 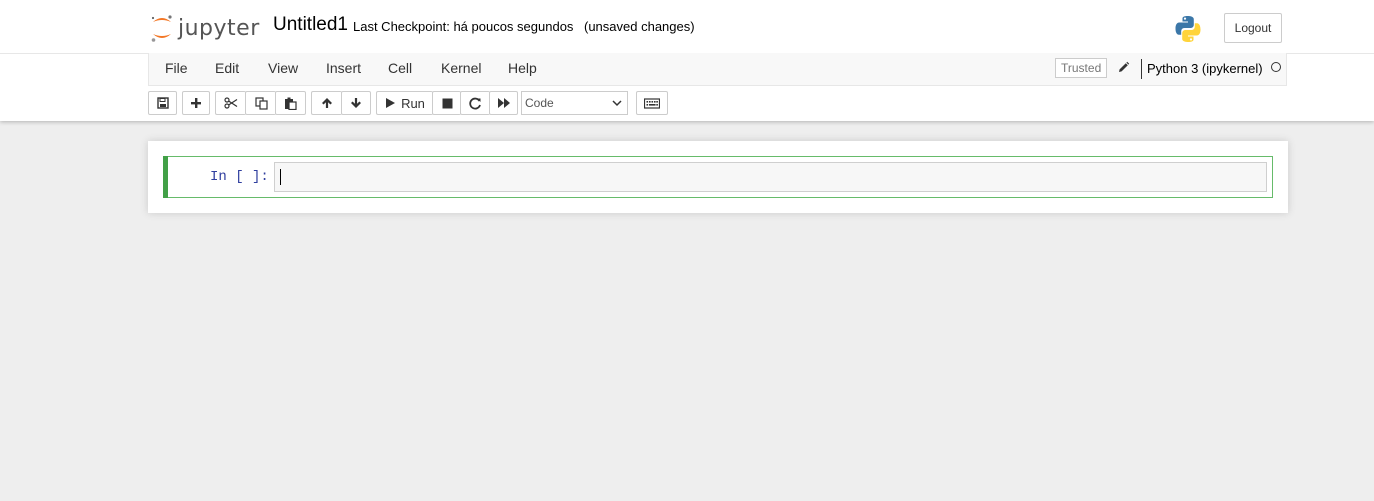 I want to click on stop-icon, so click(x=447, y=103).